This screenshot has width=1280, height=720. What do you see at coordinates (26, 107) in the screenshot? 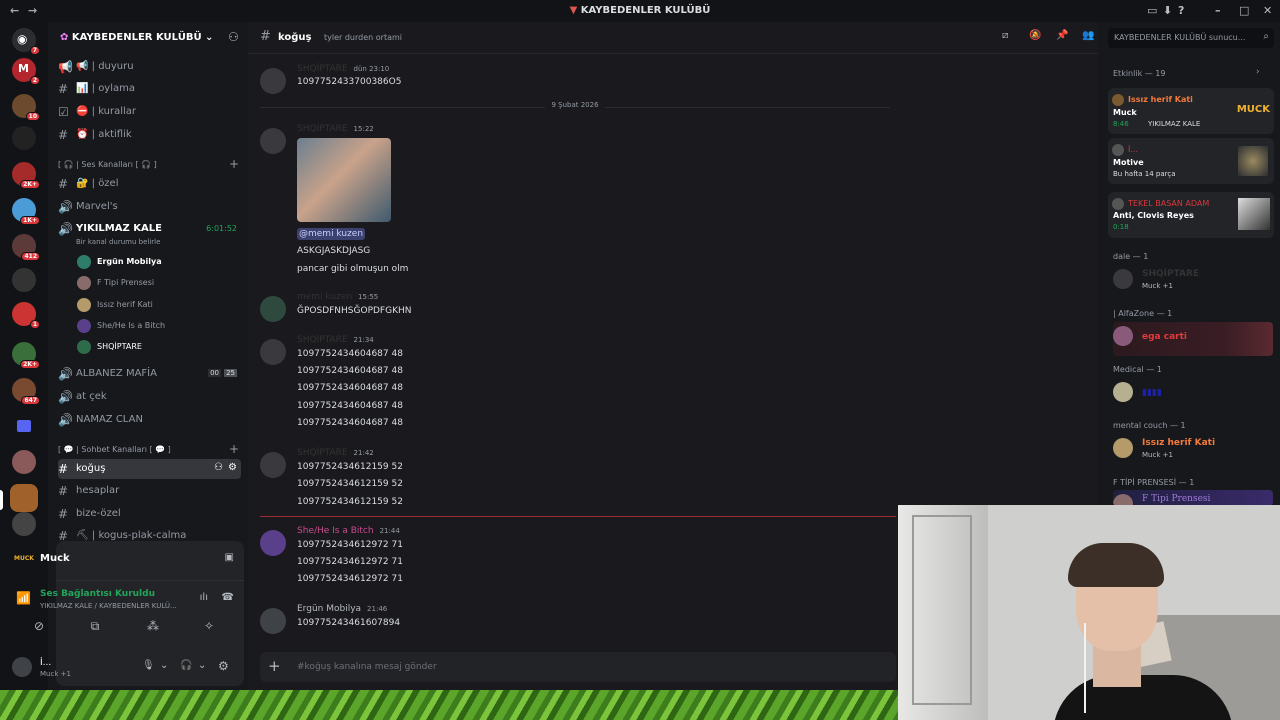
I see `server-icon: 10` at bounding box center [26, 107].